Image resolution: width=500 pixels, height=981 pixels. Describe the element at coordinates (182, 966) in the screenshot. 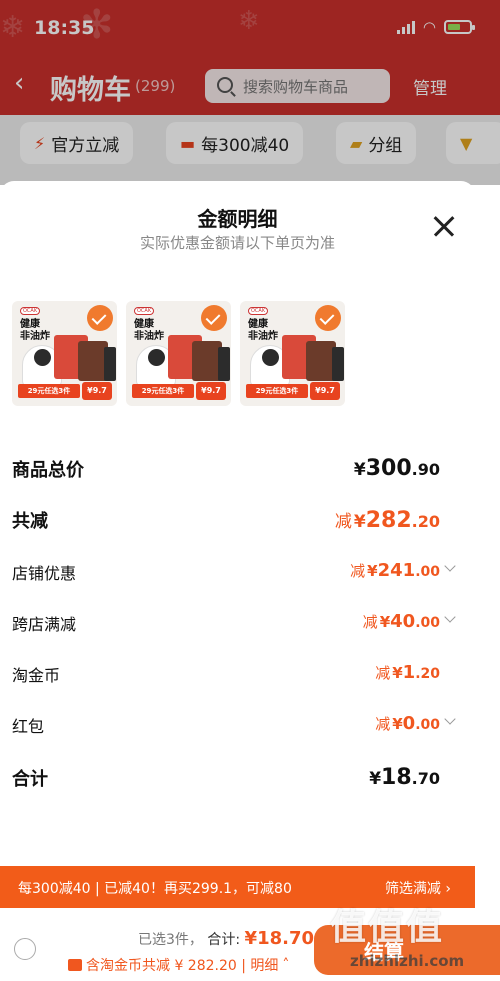

I see `discount-detail-text: 含淘金币共减 ¥ 282.20 | 明细` at that location.